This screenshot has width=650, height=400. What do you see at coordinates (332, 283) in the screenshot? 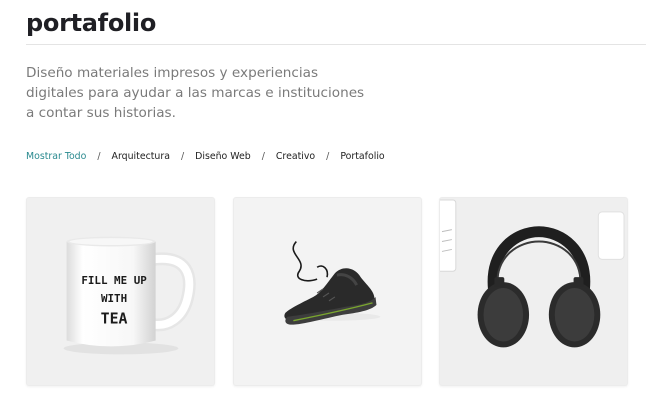
I see `sneaker-image` at bounding box center [332, 283].